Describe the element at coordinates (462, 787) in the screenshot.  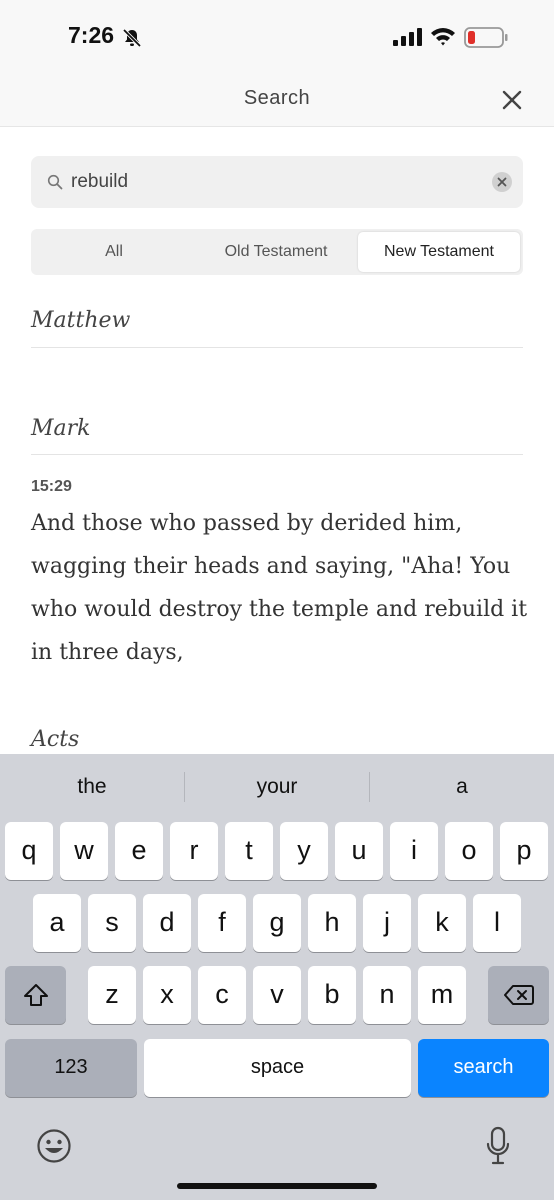
I see `suggestion-a: a` at that location.